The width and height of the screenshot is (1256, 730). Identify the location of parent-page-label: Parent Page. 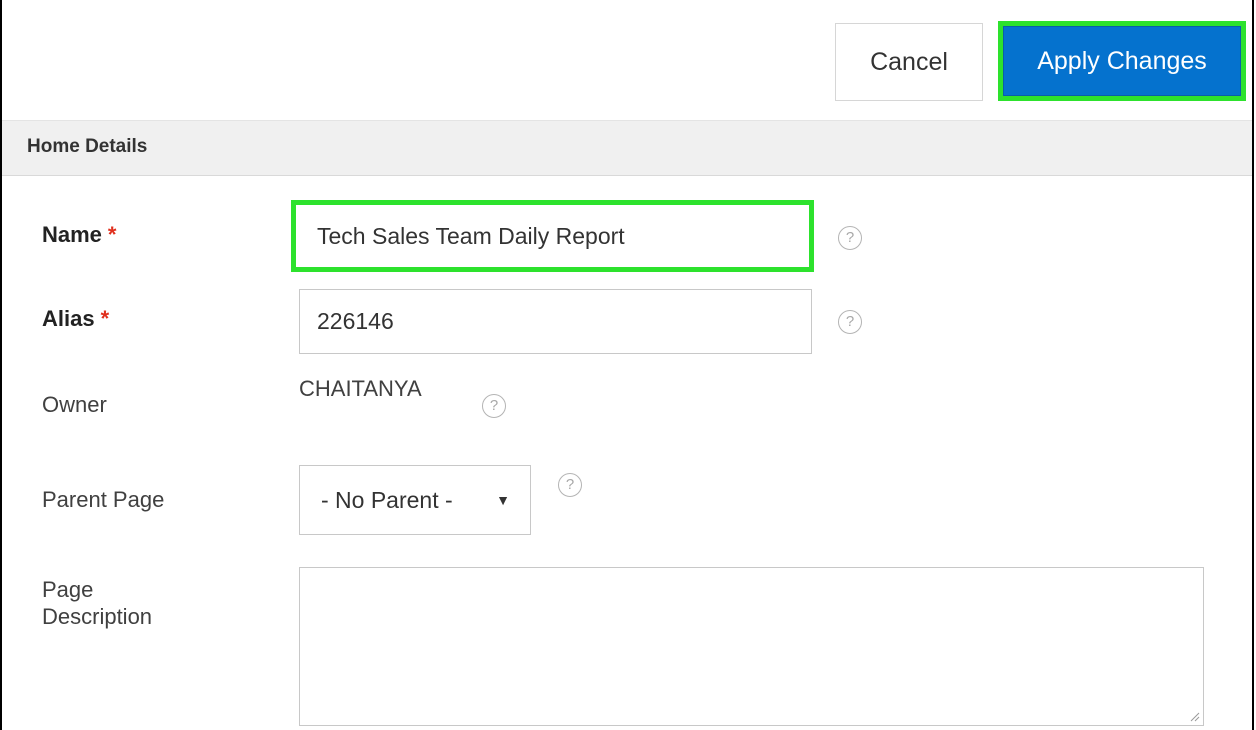
(103, 499).